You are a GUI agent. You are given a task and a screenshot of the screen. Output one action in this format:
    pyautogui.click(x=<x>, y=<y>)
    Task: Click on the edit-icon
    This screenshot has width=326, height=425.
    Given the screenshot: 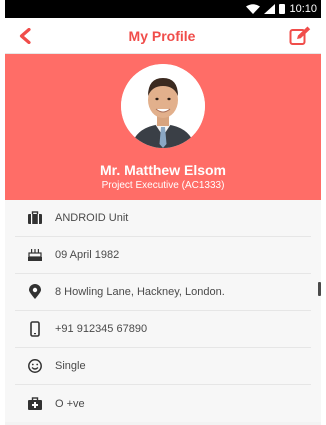 What is the action you would take?
    pyautogui.click(x=300, y=35)
    